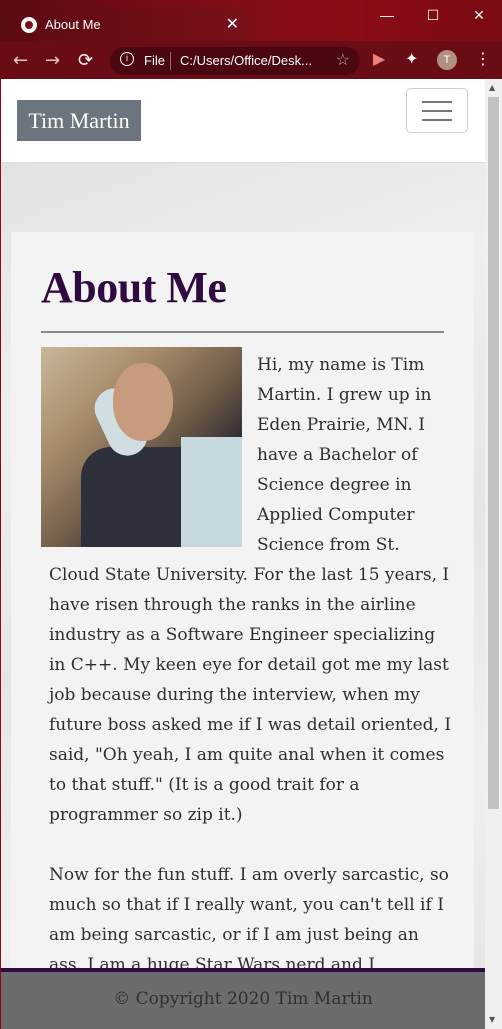 Image resolution: width=502 pixels, height=1029 pixels. What do you see at coordinates (170, 61) in the screenshot?
I see `omnibox-divider` at bounding box center [170, 61].